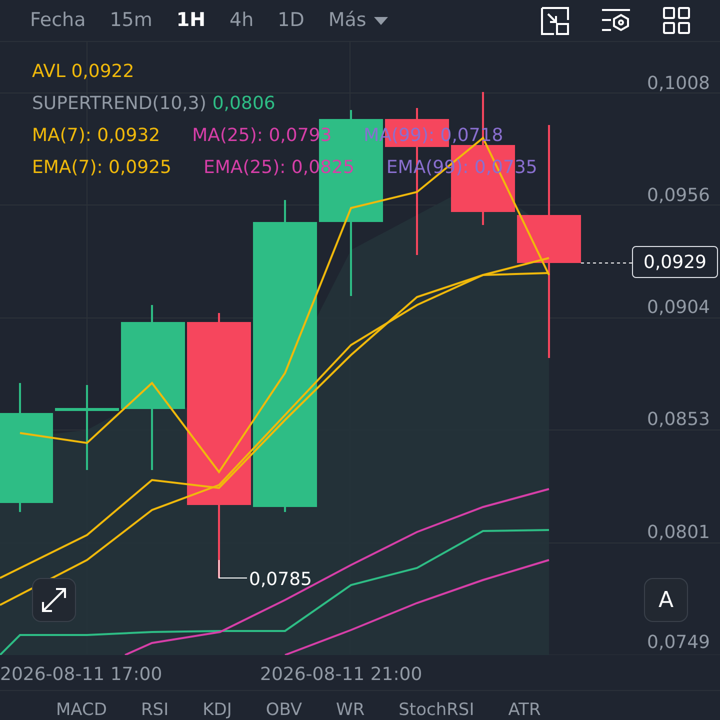 This screenshot has height=720, width=720. Describe the element at coordinates (678, 420) in the screenshot. I see `price-label: 0,0853` at that location.